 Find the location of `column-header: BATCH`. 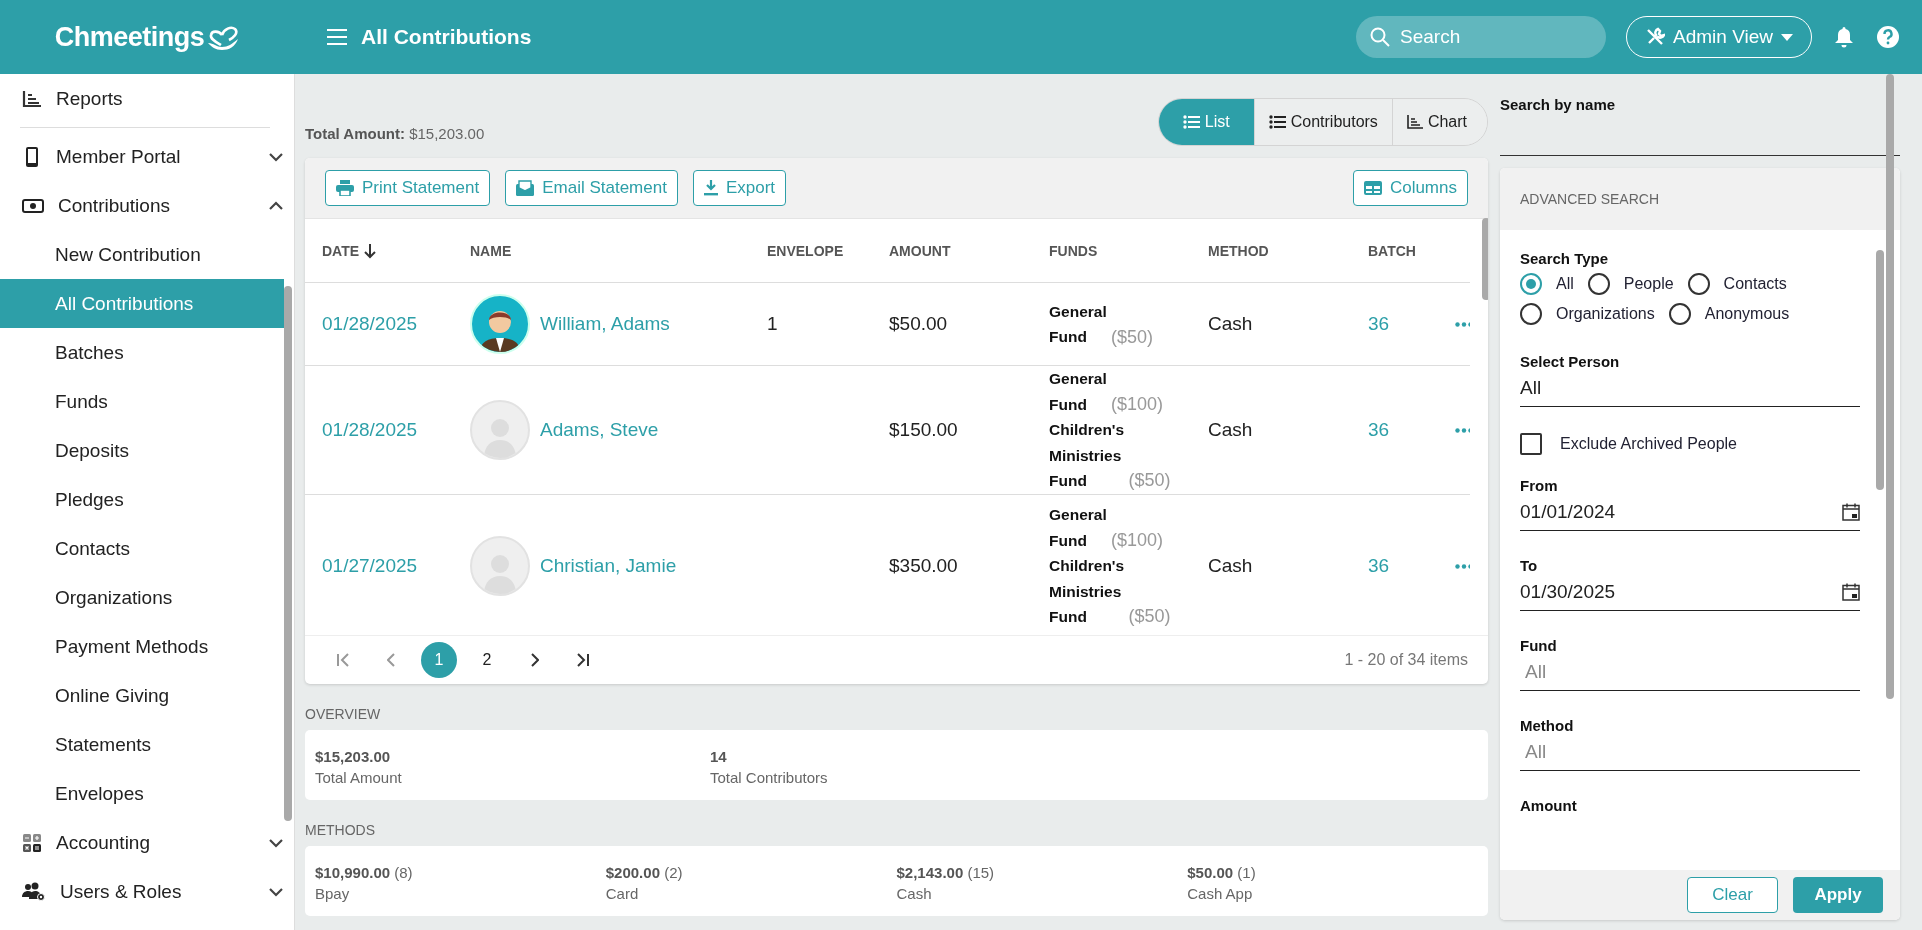

column-header: BATCH is located at coordinates (1411, 250).